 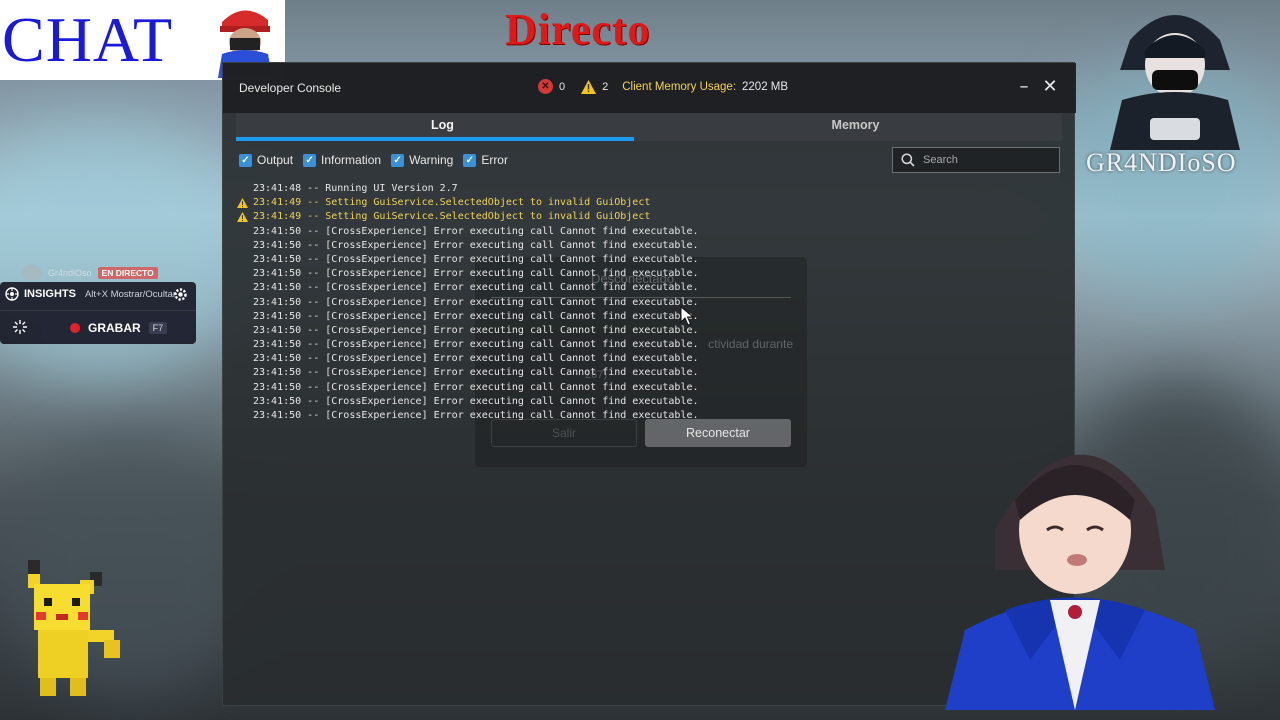 What do you see at coordinates (908, 160) in the screenshot?
I see `search-icon` at bounding box center [908, 160].